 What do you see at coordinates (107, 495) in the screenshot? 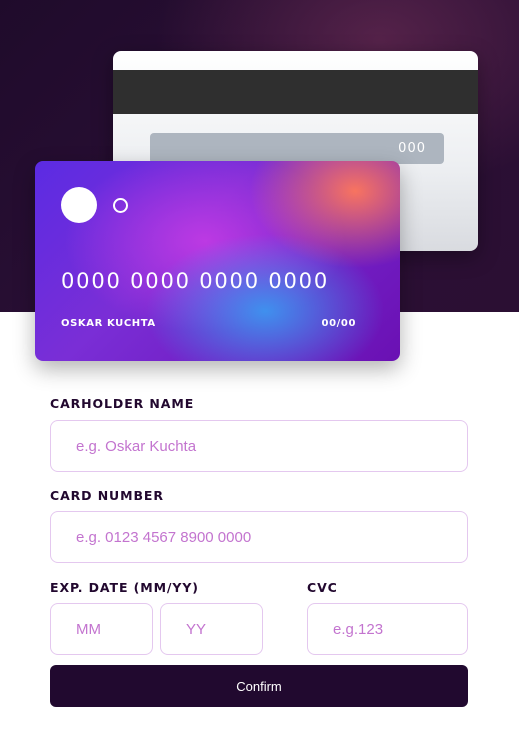
I see `card-number-label: CARD NUMBER` at bounding box center [107, 495].